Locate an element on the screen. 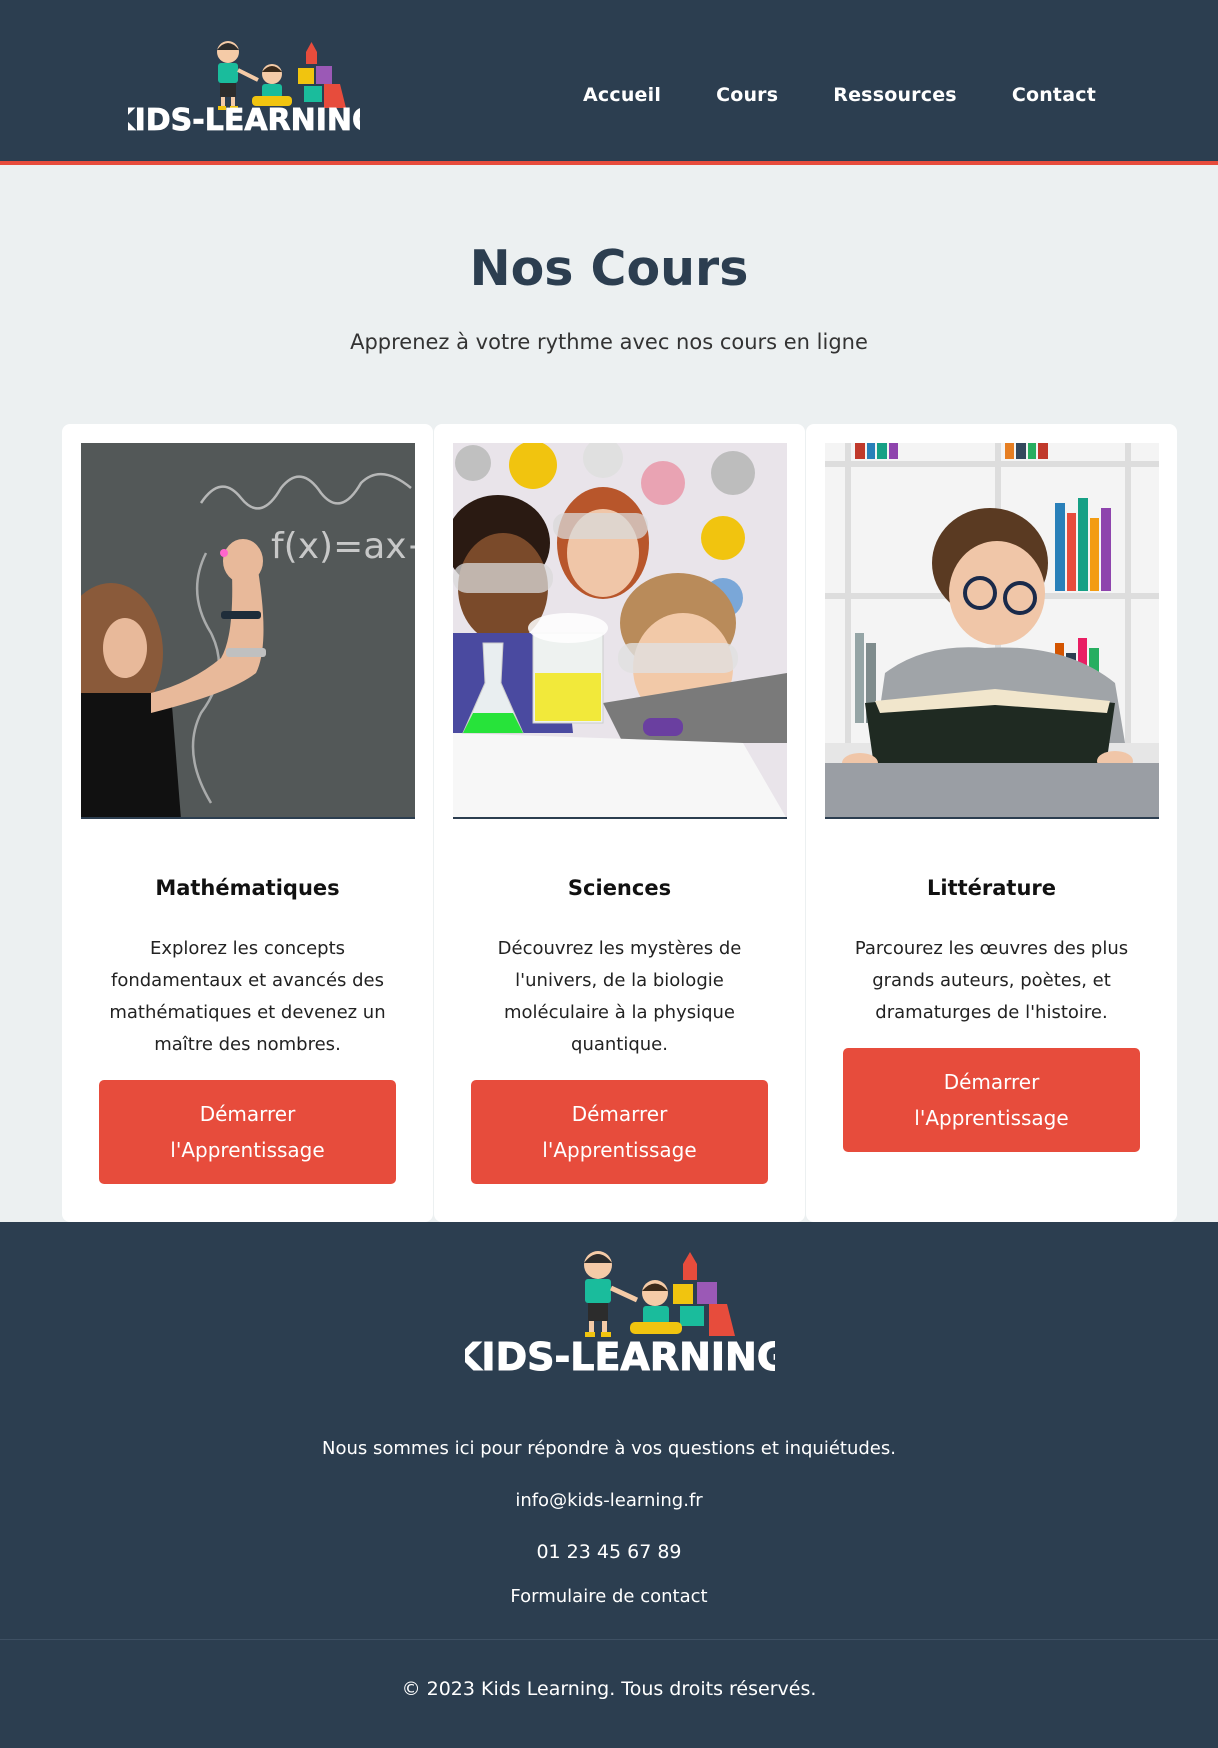 Image resolution: width=1218 pixels, height=1748 pixels. main-nav: Accueil Cours Ressources Contact is located at coordinates (812, 95).